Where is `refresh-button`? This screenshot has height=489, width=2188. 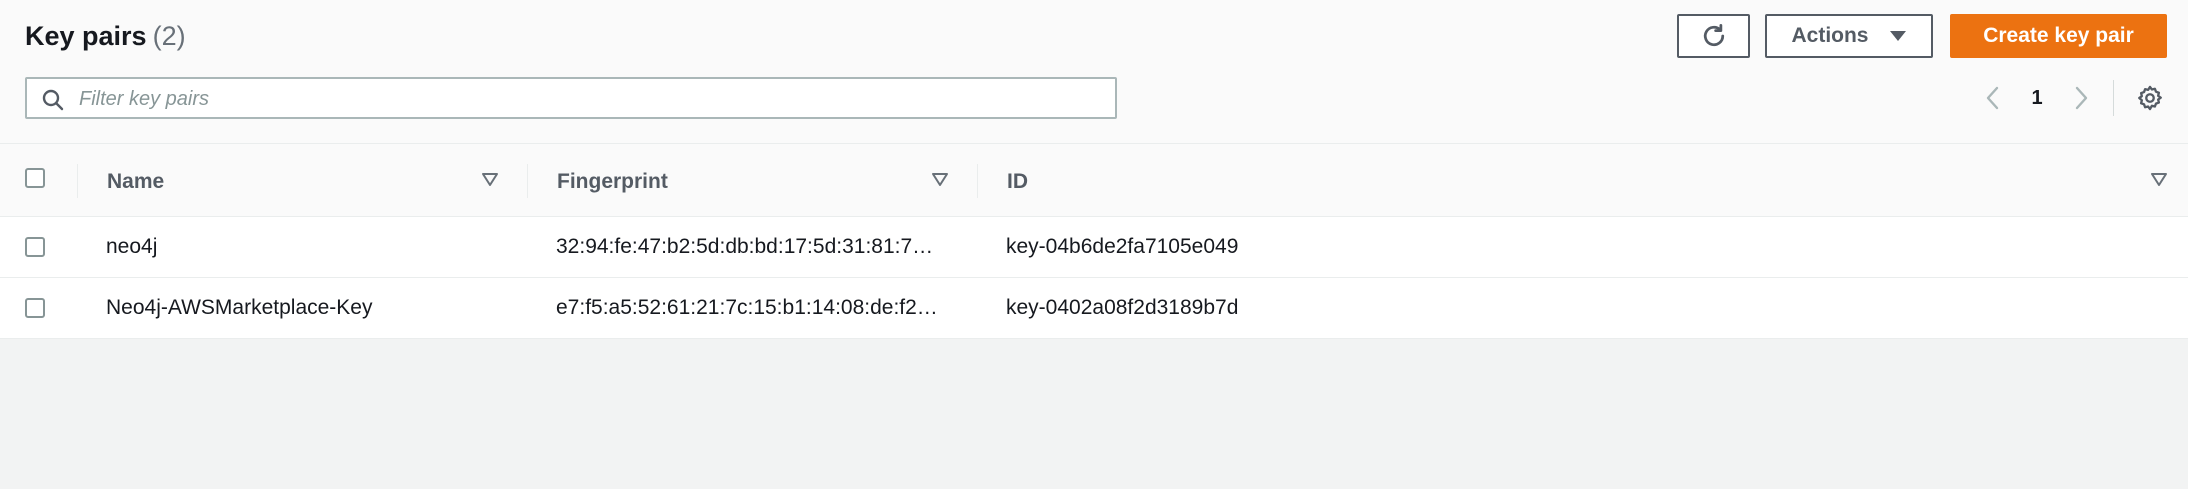
refresh-button is located at coordinates (1713, 36).